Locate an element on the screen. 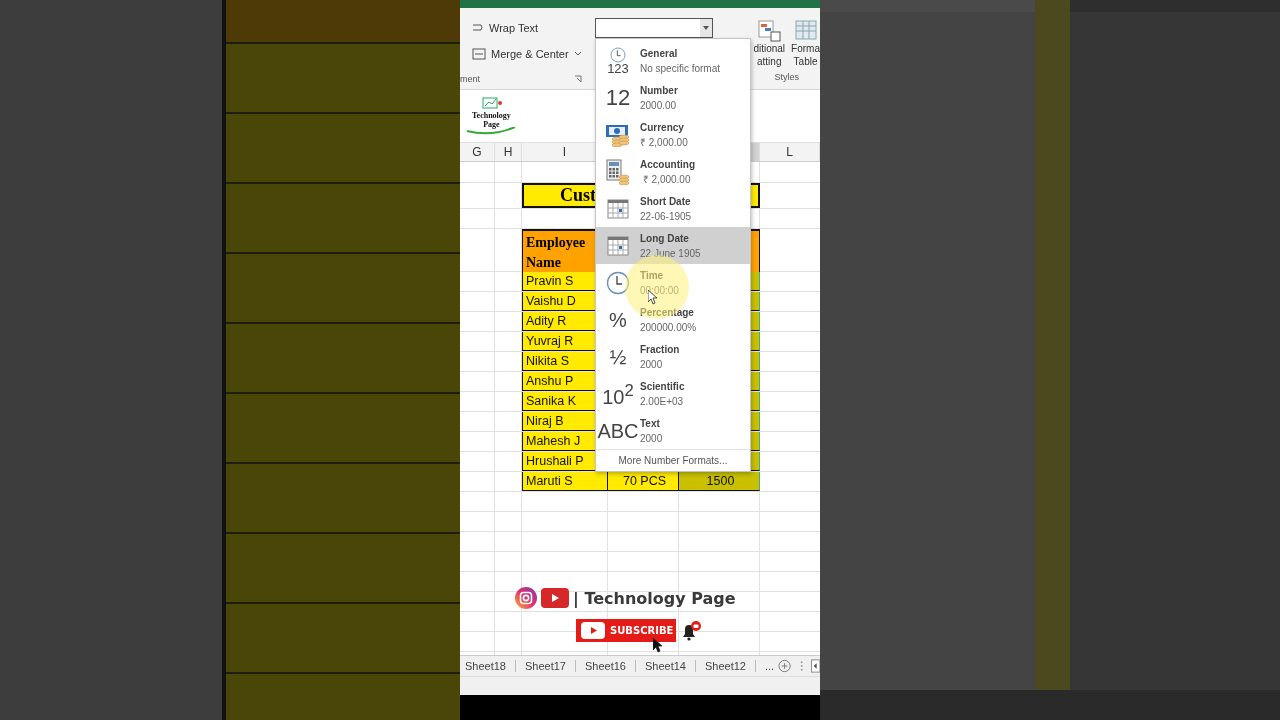 Image resolution: width=1280 pixels, height=720 pixels. conditional-formatting-button: ditional atting is located at coordinates (769, 44).